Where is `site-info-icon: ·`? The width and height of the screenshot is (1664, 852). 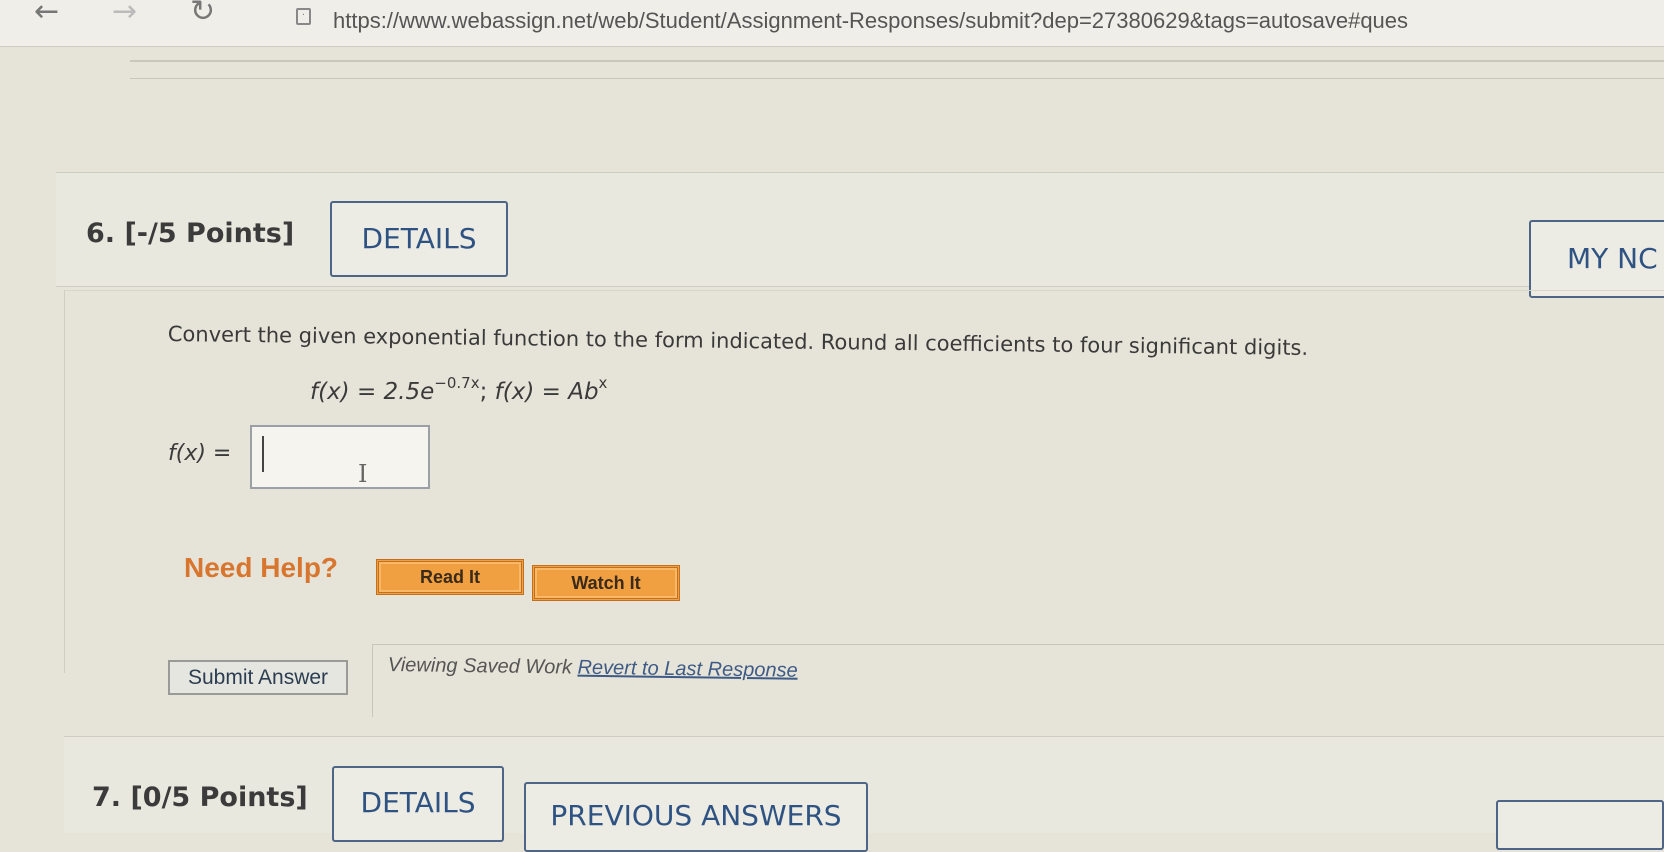
site-info-icon: · is located at coordinates (303, 16).